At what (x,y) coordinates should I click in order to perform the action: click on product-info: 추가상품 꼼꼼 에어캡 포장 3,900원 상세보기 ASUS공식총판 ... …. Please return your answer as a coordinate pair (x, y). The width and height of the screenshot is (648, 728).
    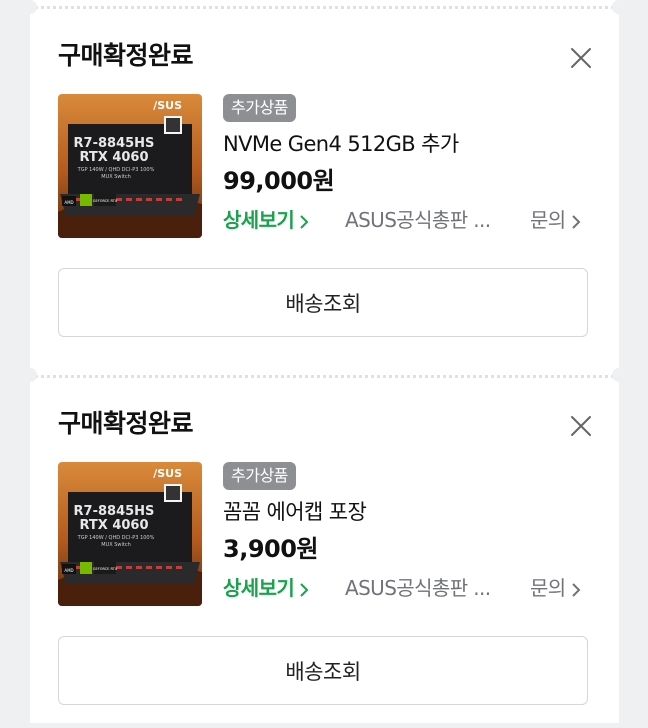
    Looking at the image, I should click on (413, 533).